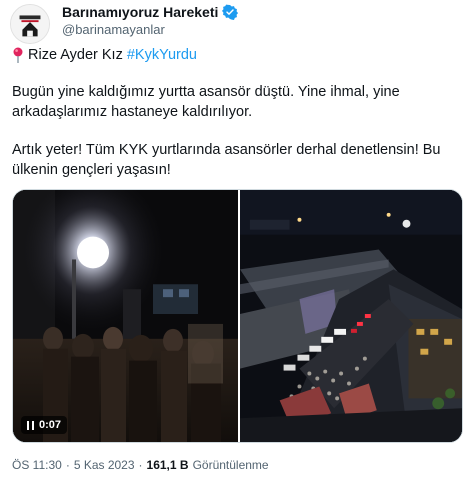  I want to click on author-name-row: Barınamıyoruz Hareketi, so click(150, 12).